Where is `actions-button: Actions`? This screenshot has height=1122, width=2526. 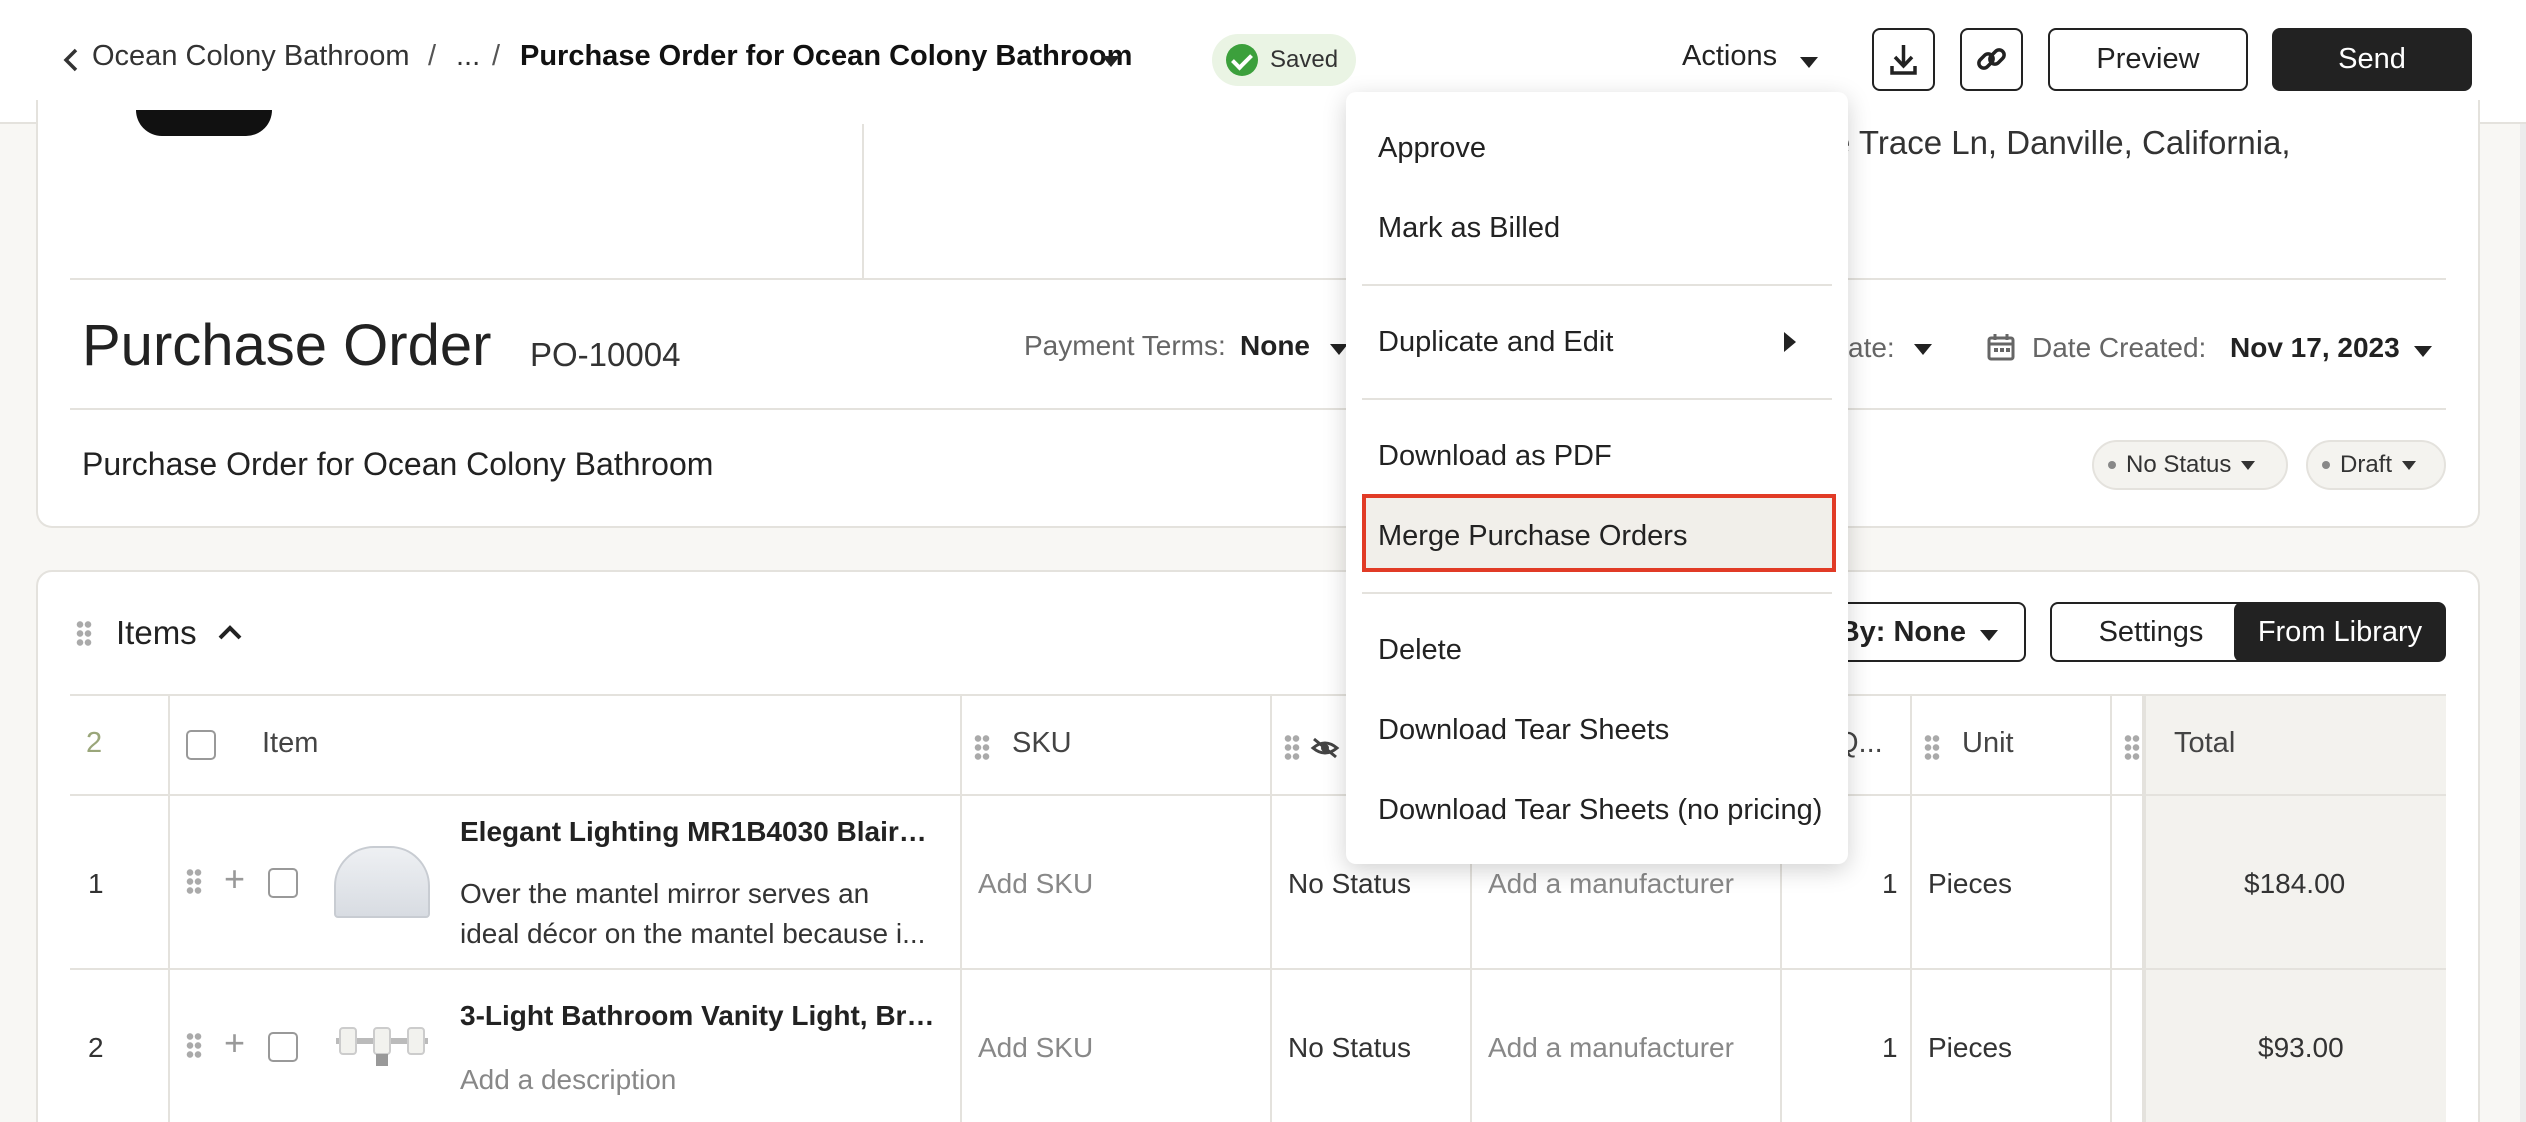
actions-button: Actions is located at coordinates (1729, 56).